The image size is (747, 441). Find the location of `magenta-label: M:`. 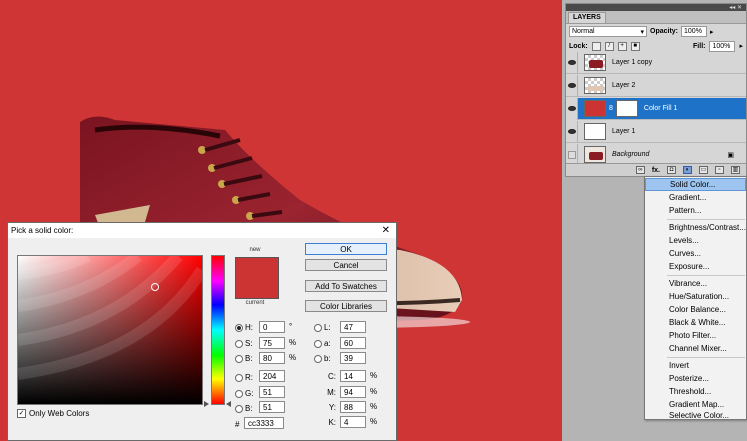

magenta-label: M: is located at coordinates (331, 392).